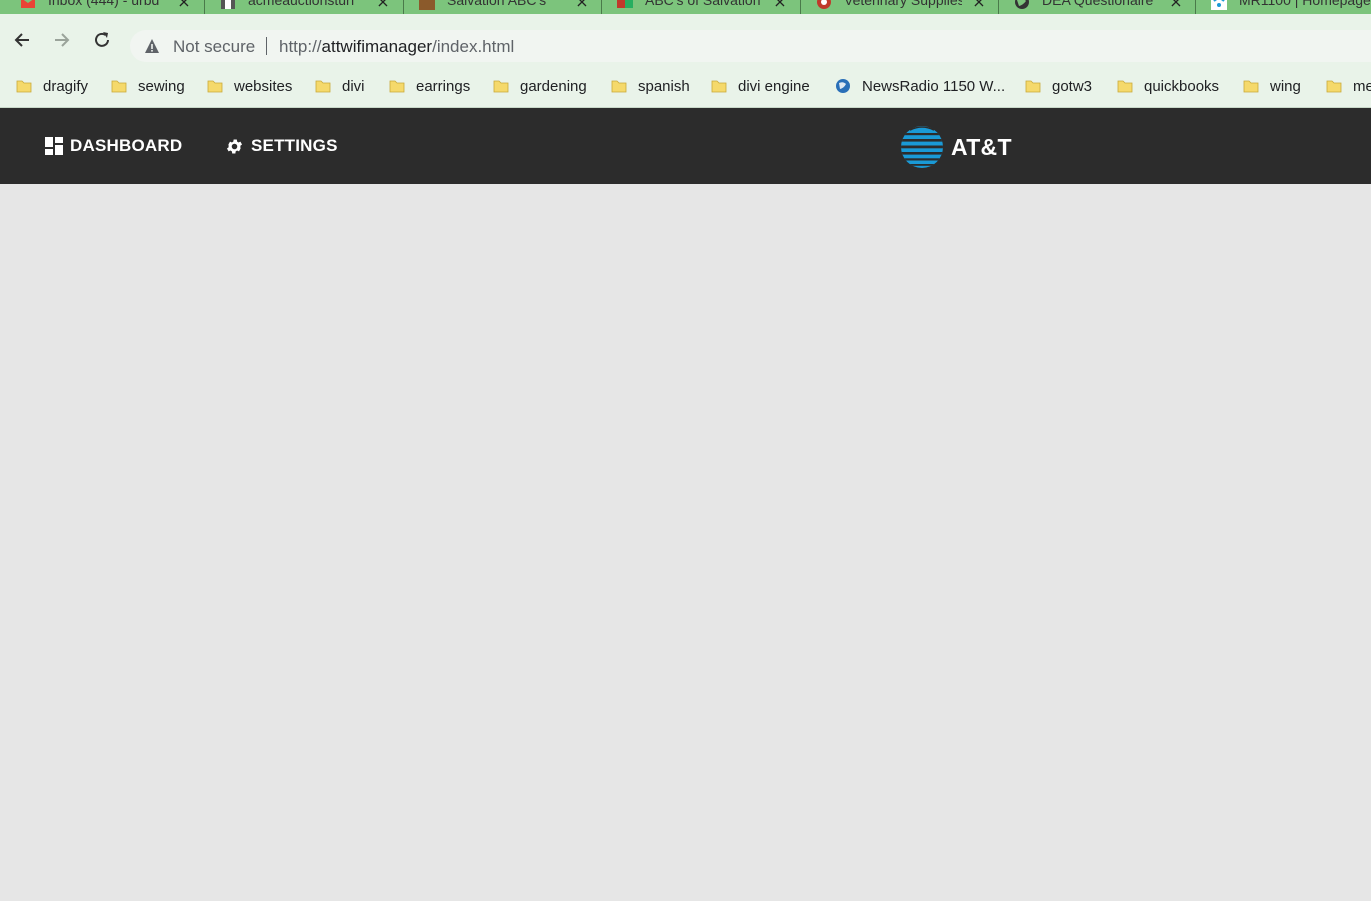 The height and width of the screenshot is (901, 1371). I want to click on bookmark-label: divi, so click(353, 86).